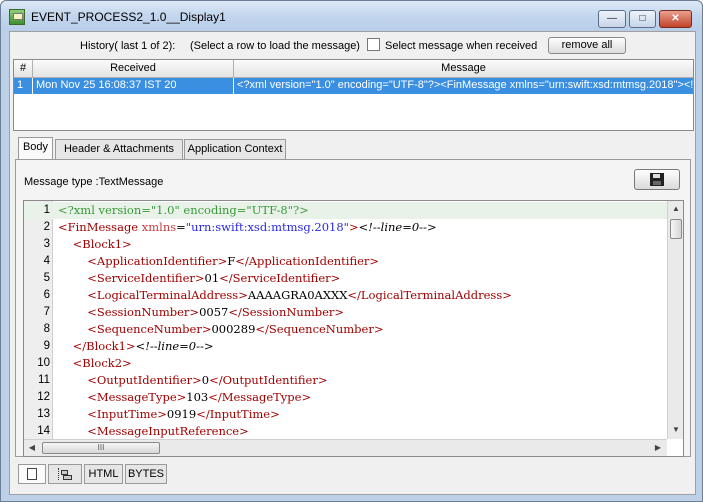 This screenshot has height=502, width=703. What do you see at coordinates (43, 414) in the screenshot?
I see `line-number: 13` at bounding box center [43, 414].